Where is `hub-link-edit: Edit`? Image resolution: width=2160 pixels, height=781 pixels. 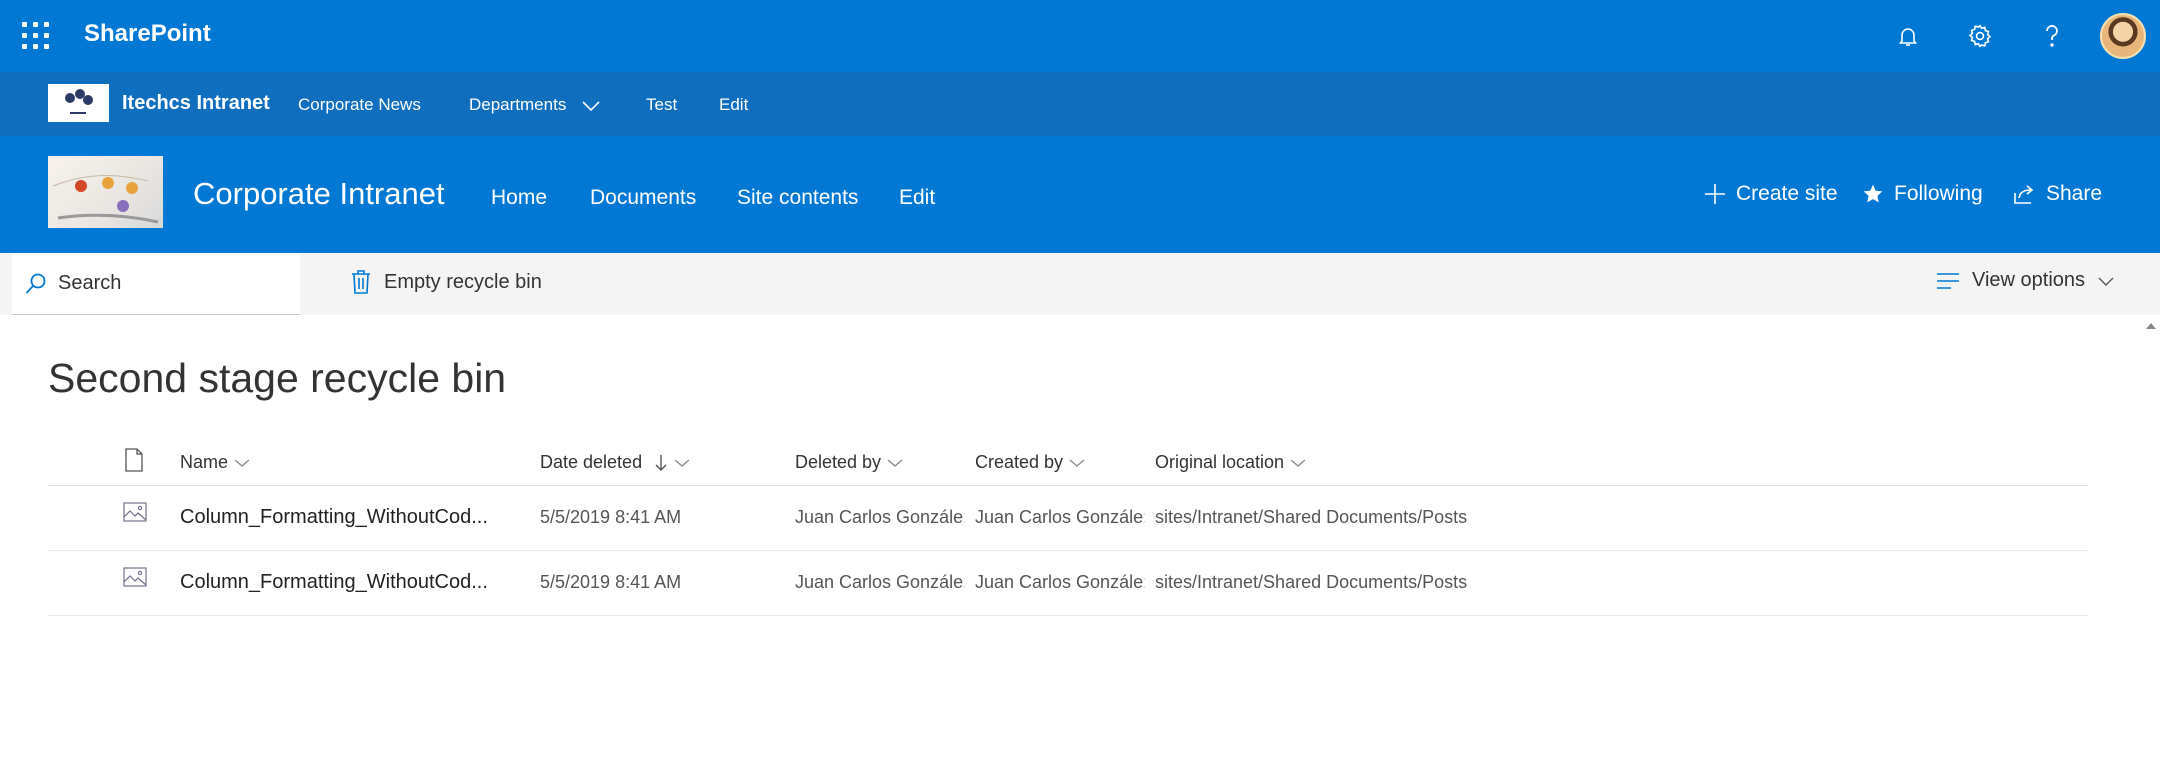 hub-link-edit: Edit is located at coordinates (733, 105).